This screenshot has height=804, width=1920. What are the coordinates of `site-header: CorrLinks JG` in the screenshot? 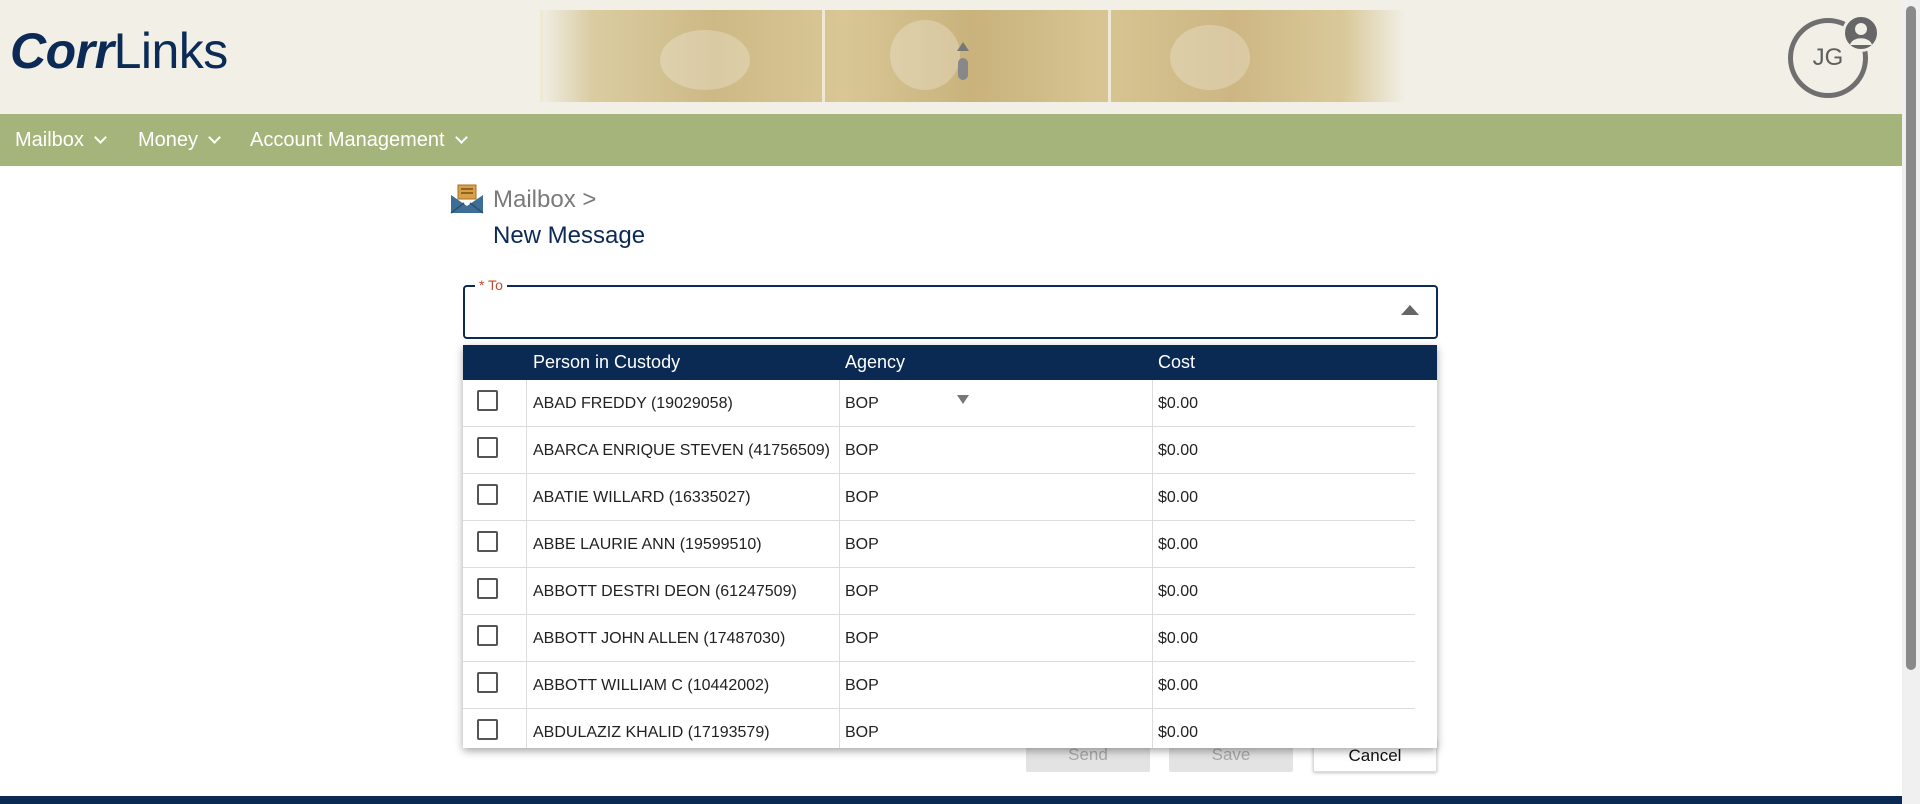 It's located at (951, 57).